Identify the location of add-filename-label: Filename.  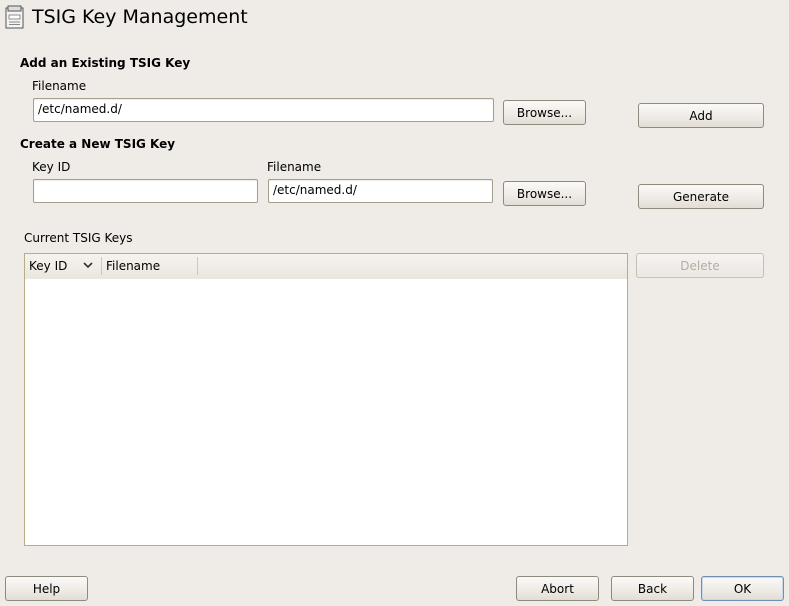
(59, 86).